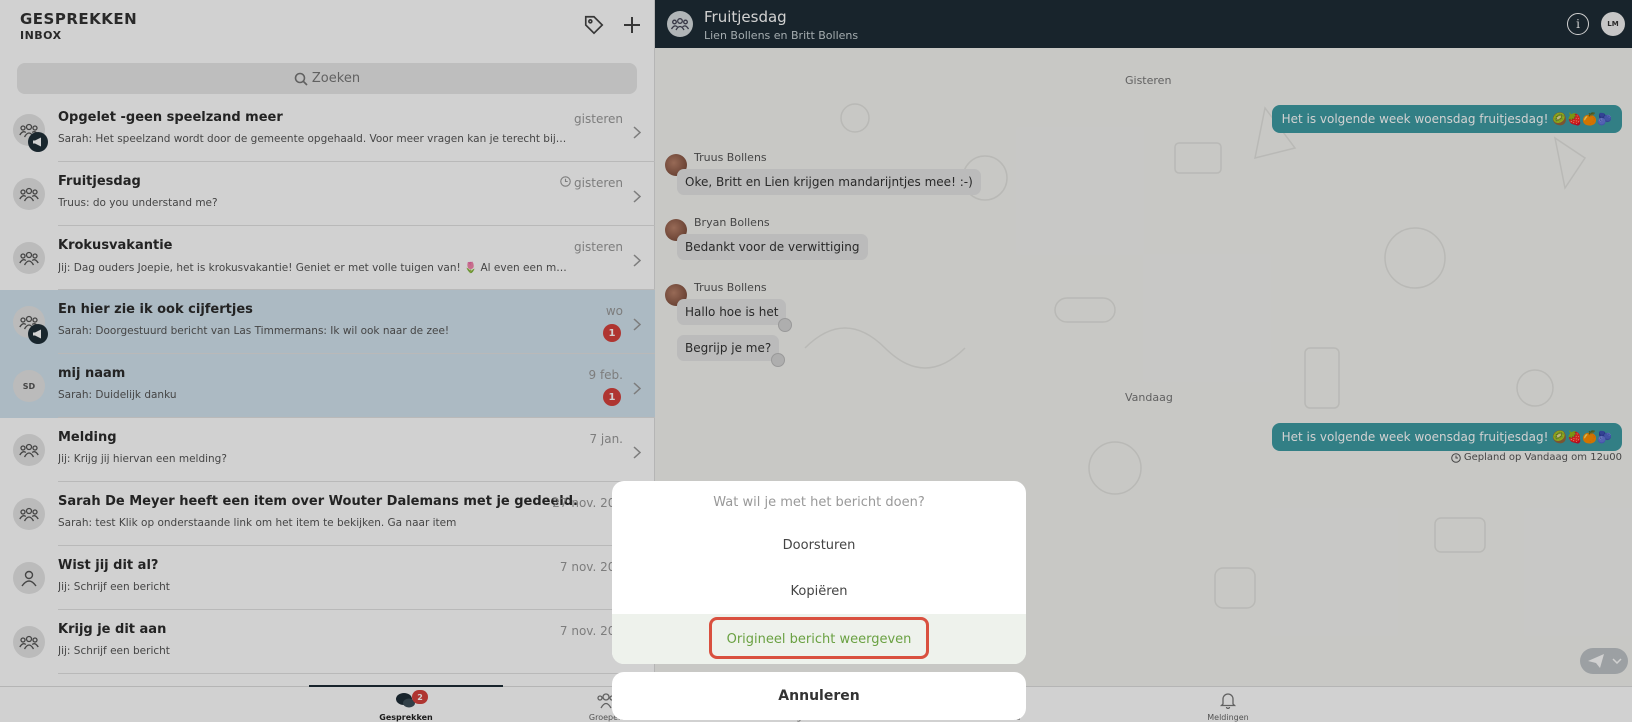 Image resolution: width=1632 pixels, height=722 pixels. What do you see at coordinates (819, 545) in the screenshot?
I see `forward-button: Doorsturen` at bounding box center [819, 545].